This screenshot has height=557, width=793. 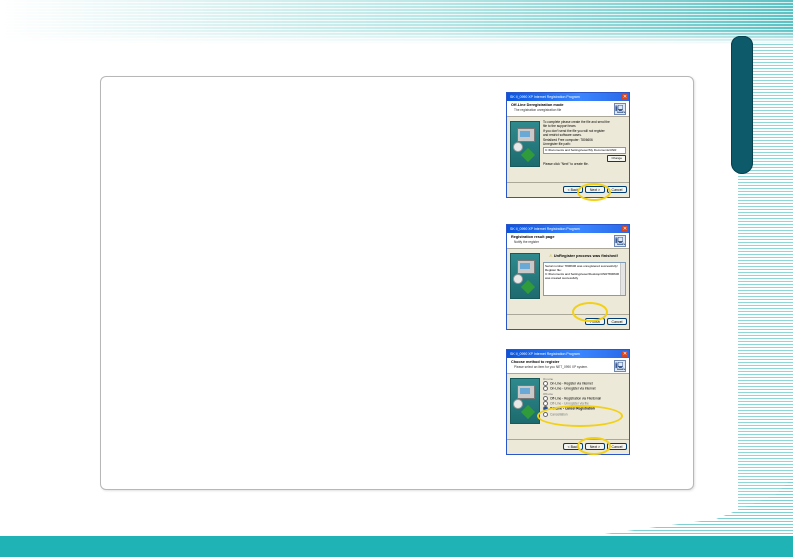 What do you see at coordinates (585, 255) in the screenshot?
I see `result-message: UnRegister process was finished!` at bounding box center [585, 255].